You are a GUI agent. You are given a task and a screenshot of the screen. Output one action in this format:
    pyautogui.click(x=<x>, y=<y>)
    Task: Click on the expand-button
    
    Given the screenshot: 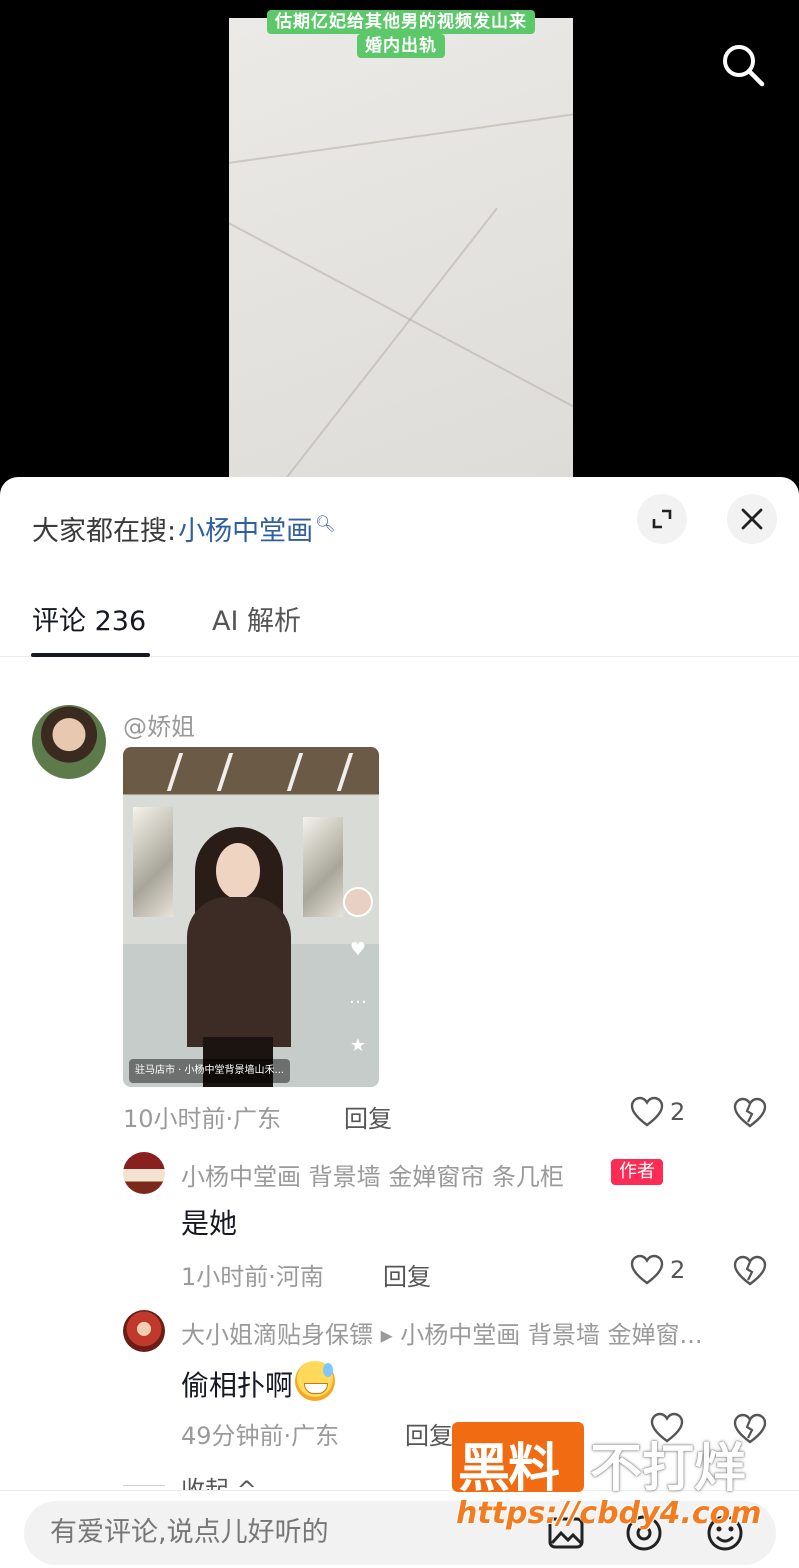 What is the action you would take?
    pyautogui.click(x=662, y=519)
    